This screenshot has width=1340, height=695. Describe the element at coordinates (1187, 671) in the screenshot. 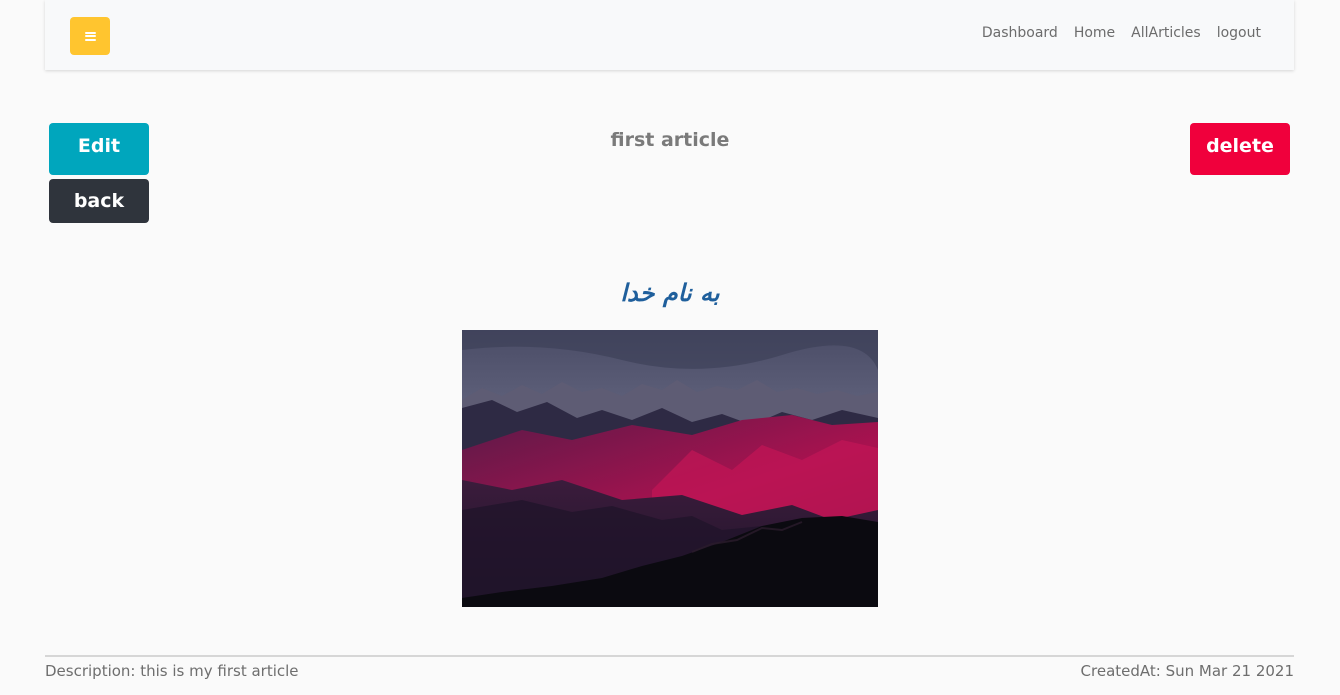

I see `article-created-at: CreatedAt: Sun Mar 21 2021` at that location.